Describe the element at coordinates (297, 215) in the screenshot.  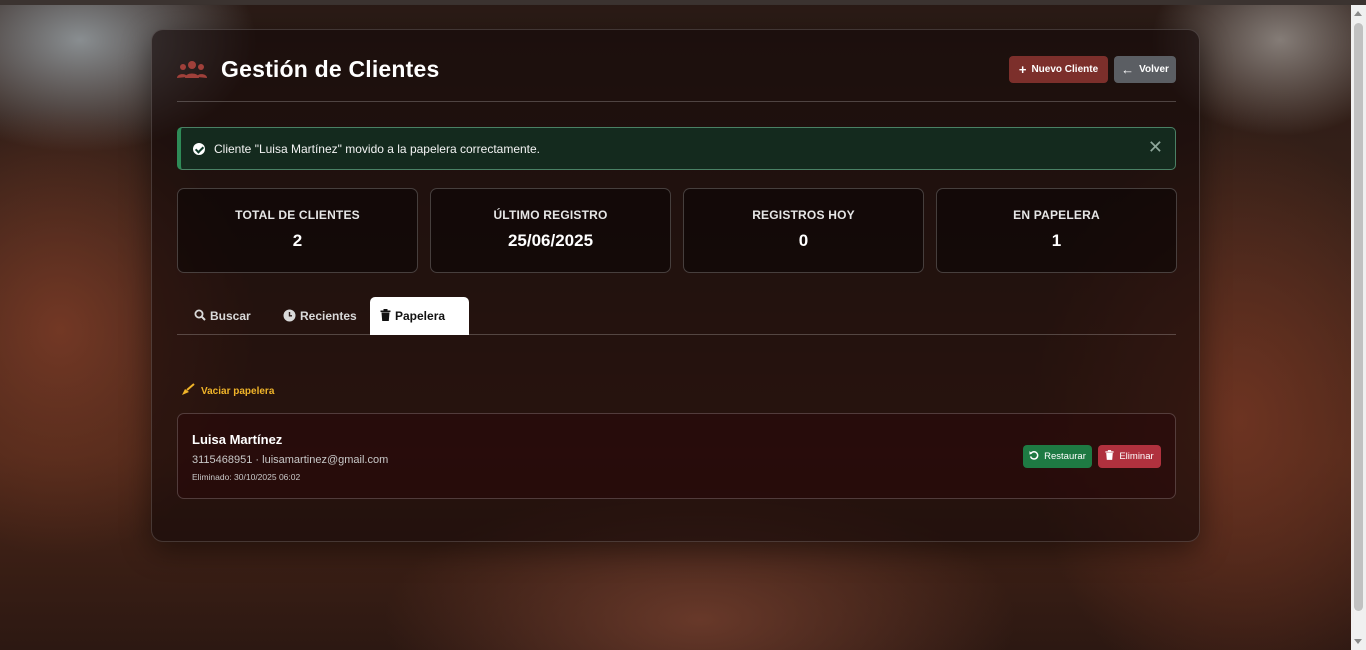
I see `stat-label: TOTAL DE CLIENTES` at that location.